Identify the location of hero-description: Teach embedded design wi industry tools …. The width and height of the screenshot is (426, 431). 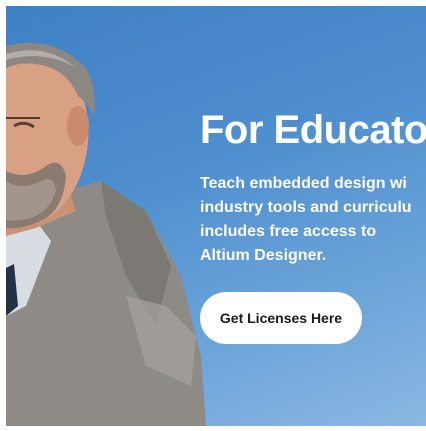
(313, 220).